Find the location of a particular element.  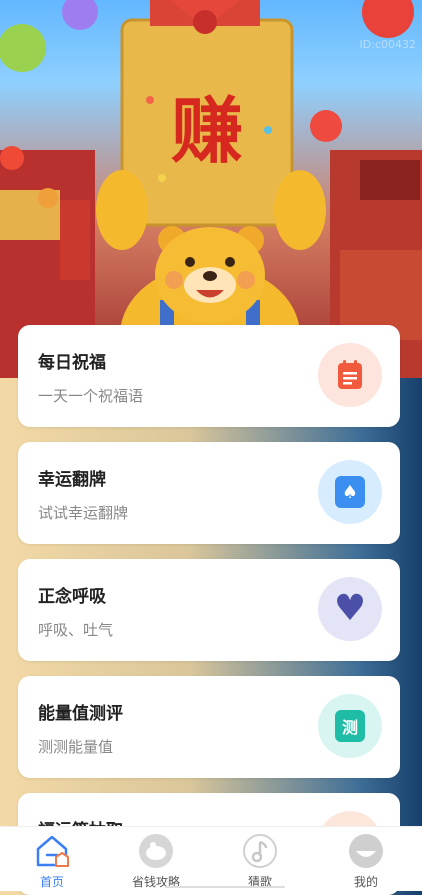

feature-card-title: 每日祝福 is located at coordinates (72, 363).